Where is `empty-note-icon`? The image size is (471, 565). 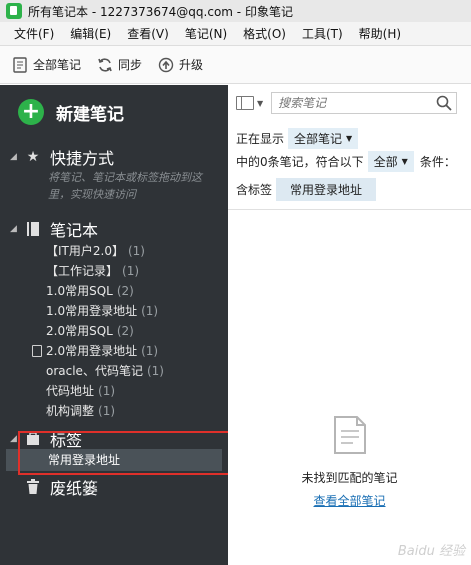 empty-note-icon is located at coordinates (350, 435).